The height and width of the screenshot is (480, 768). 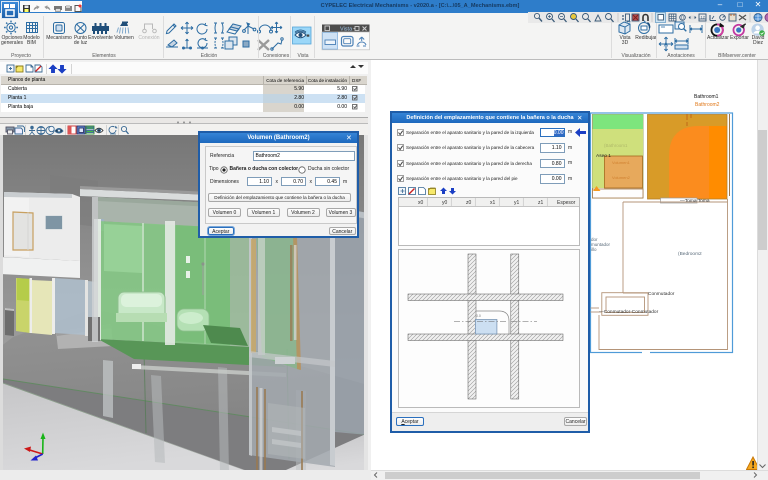 I want to click on svg-text: A, so click(x=666, y=45).